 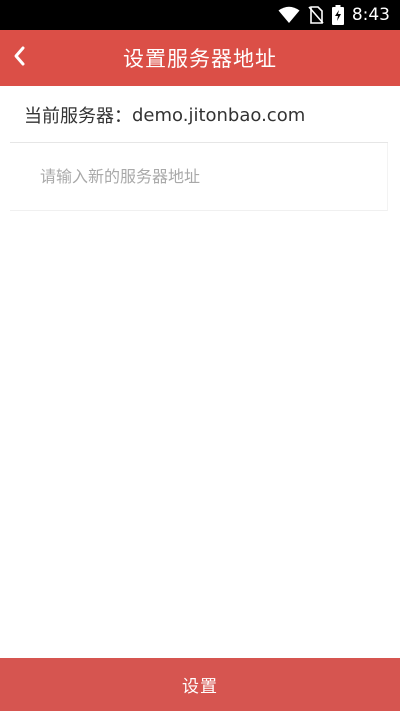 I want to click on current-server-row: 当前服务器： demo.jitonbao.com, so click(x=200, y=115).